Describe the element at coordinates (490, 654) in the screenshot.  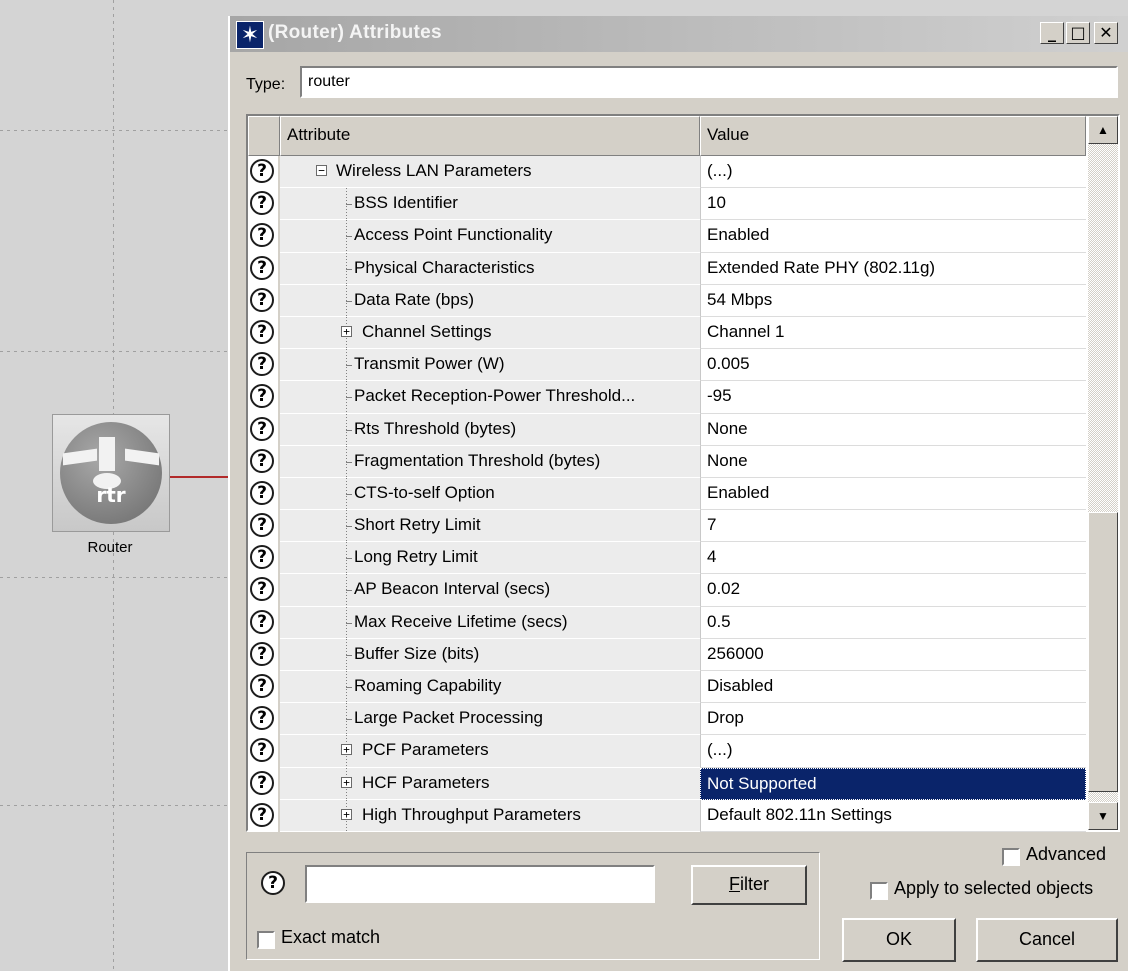
I see `attribute-cell: Buffer Size (bits)` at that location.